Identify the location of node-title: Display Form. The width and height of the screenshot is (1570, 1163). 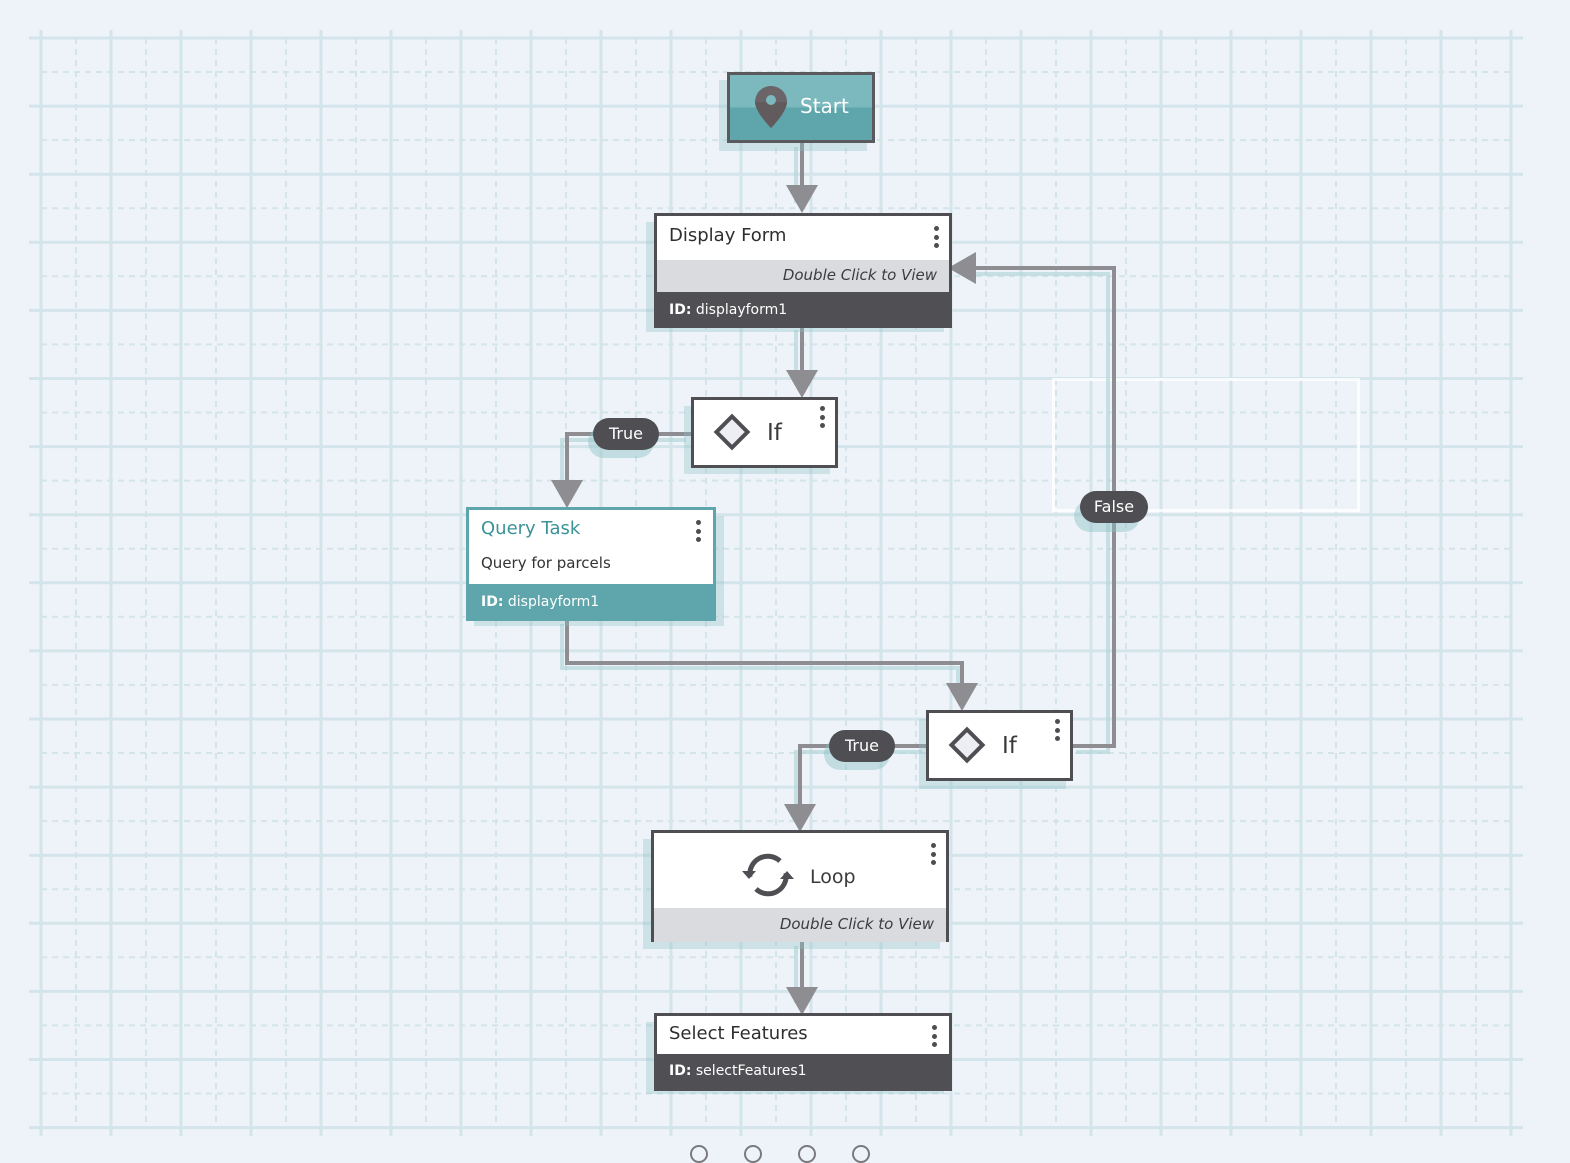
(728, 235).